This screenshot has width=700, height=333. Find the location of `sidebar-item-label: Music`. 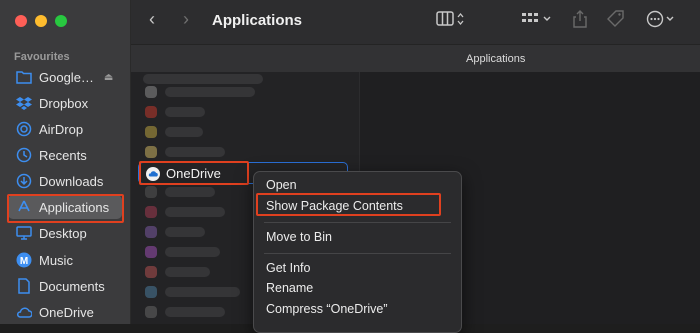

sidebar-item-label: Music is located at coordinates (56, 260).